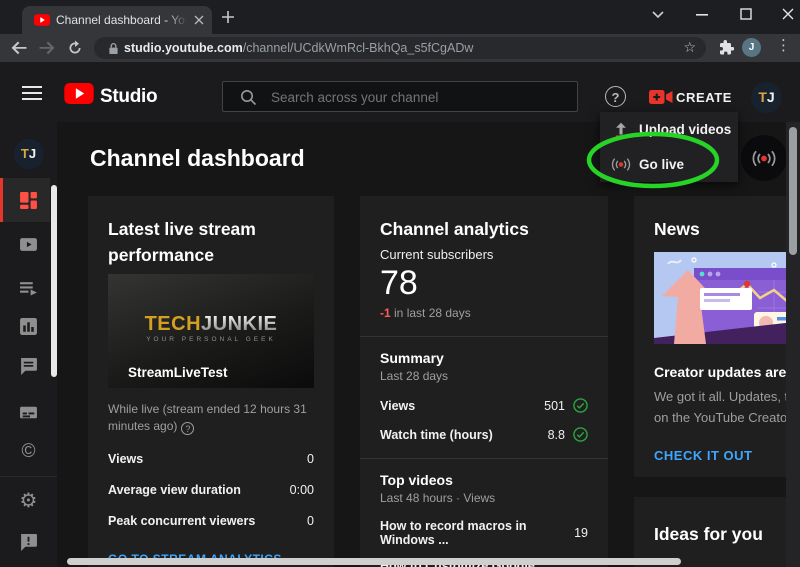  What do you see at coordinates (188, 428) in the screenshot?
I see `help-tooltip-icon: ?` at bounding box center [188, 428].